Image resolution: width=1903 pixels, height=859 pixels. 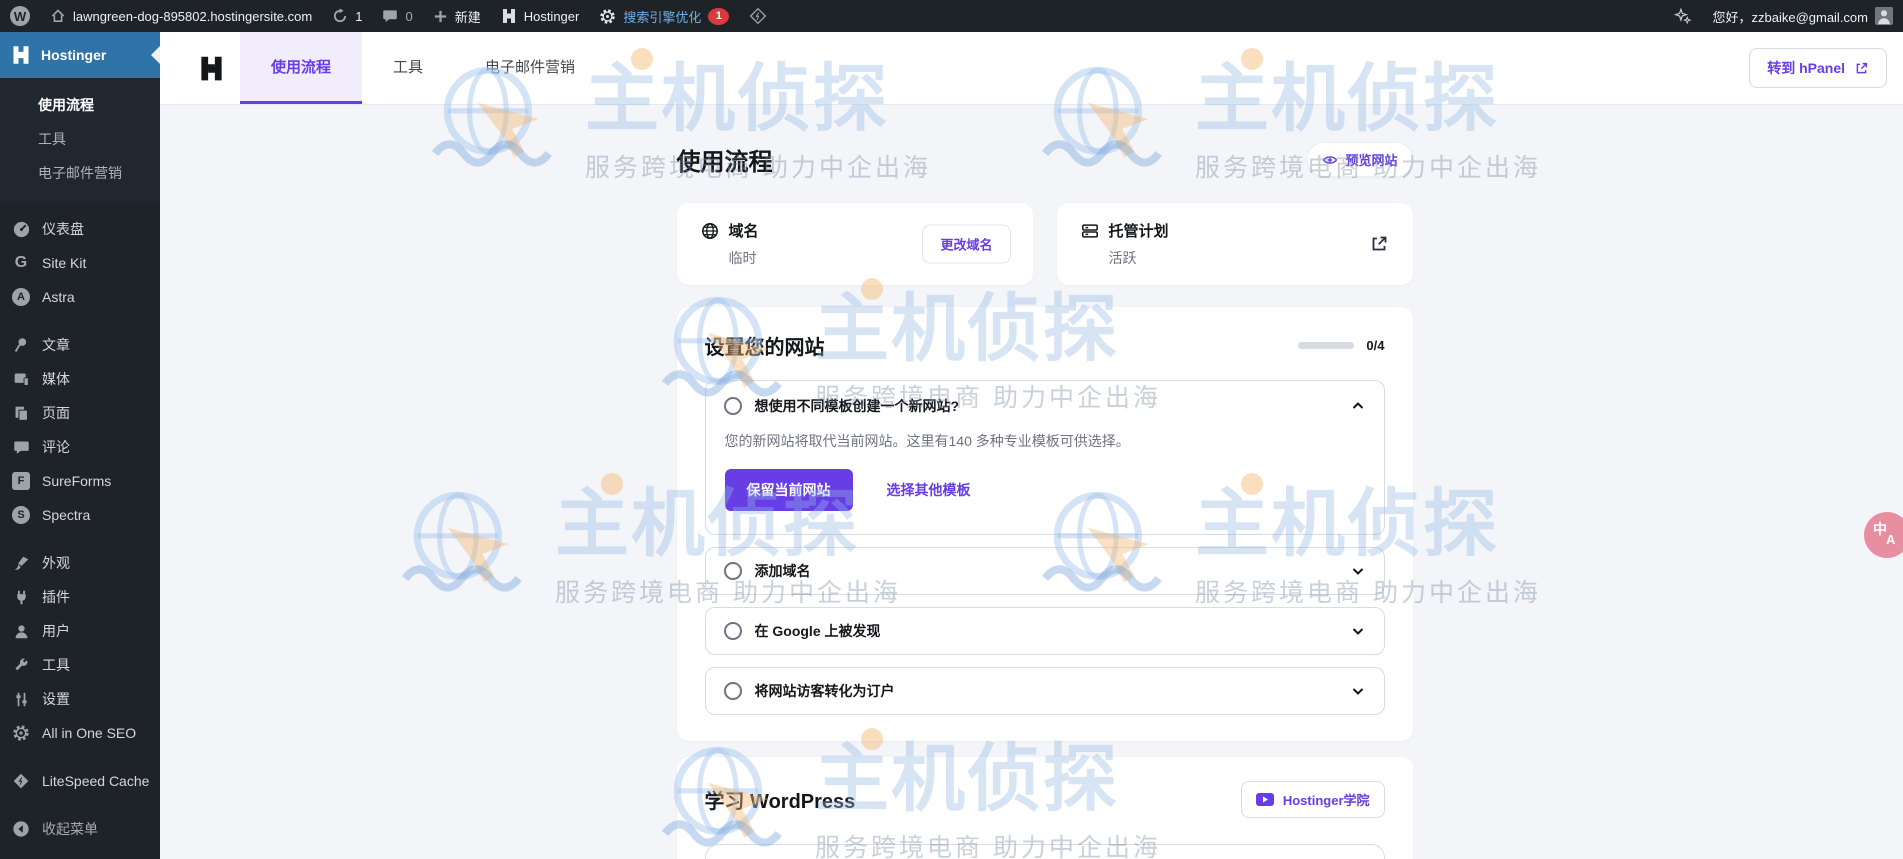 I want to click on tab-tools: 工具, so click(x=408, y=68).